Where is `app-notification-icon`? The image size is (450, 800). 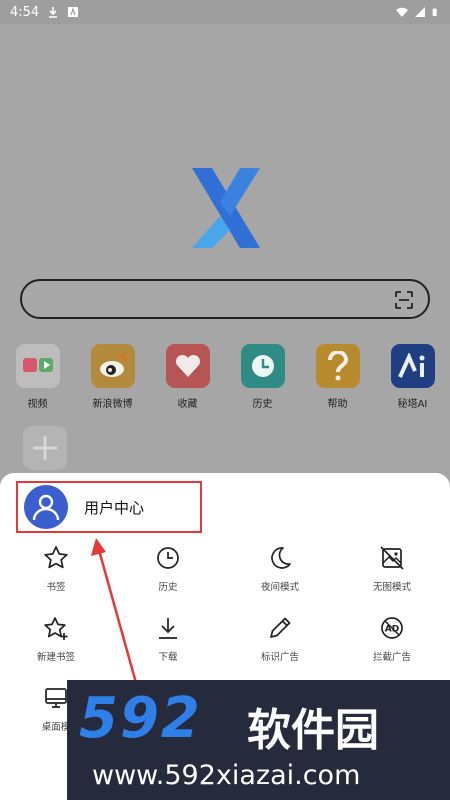
app-notification-icon is located at coordinates (73, 12).